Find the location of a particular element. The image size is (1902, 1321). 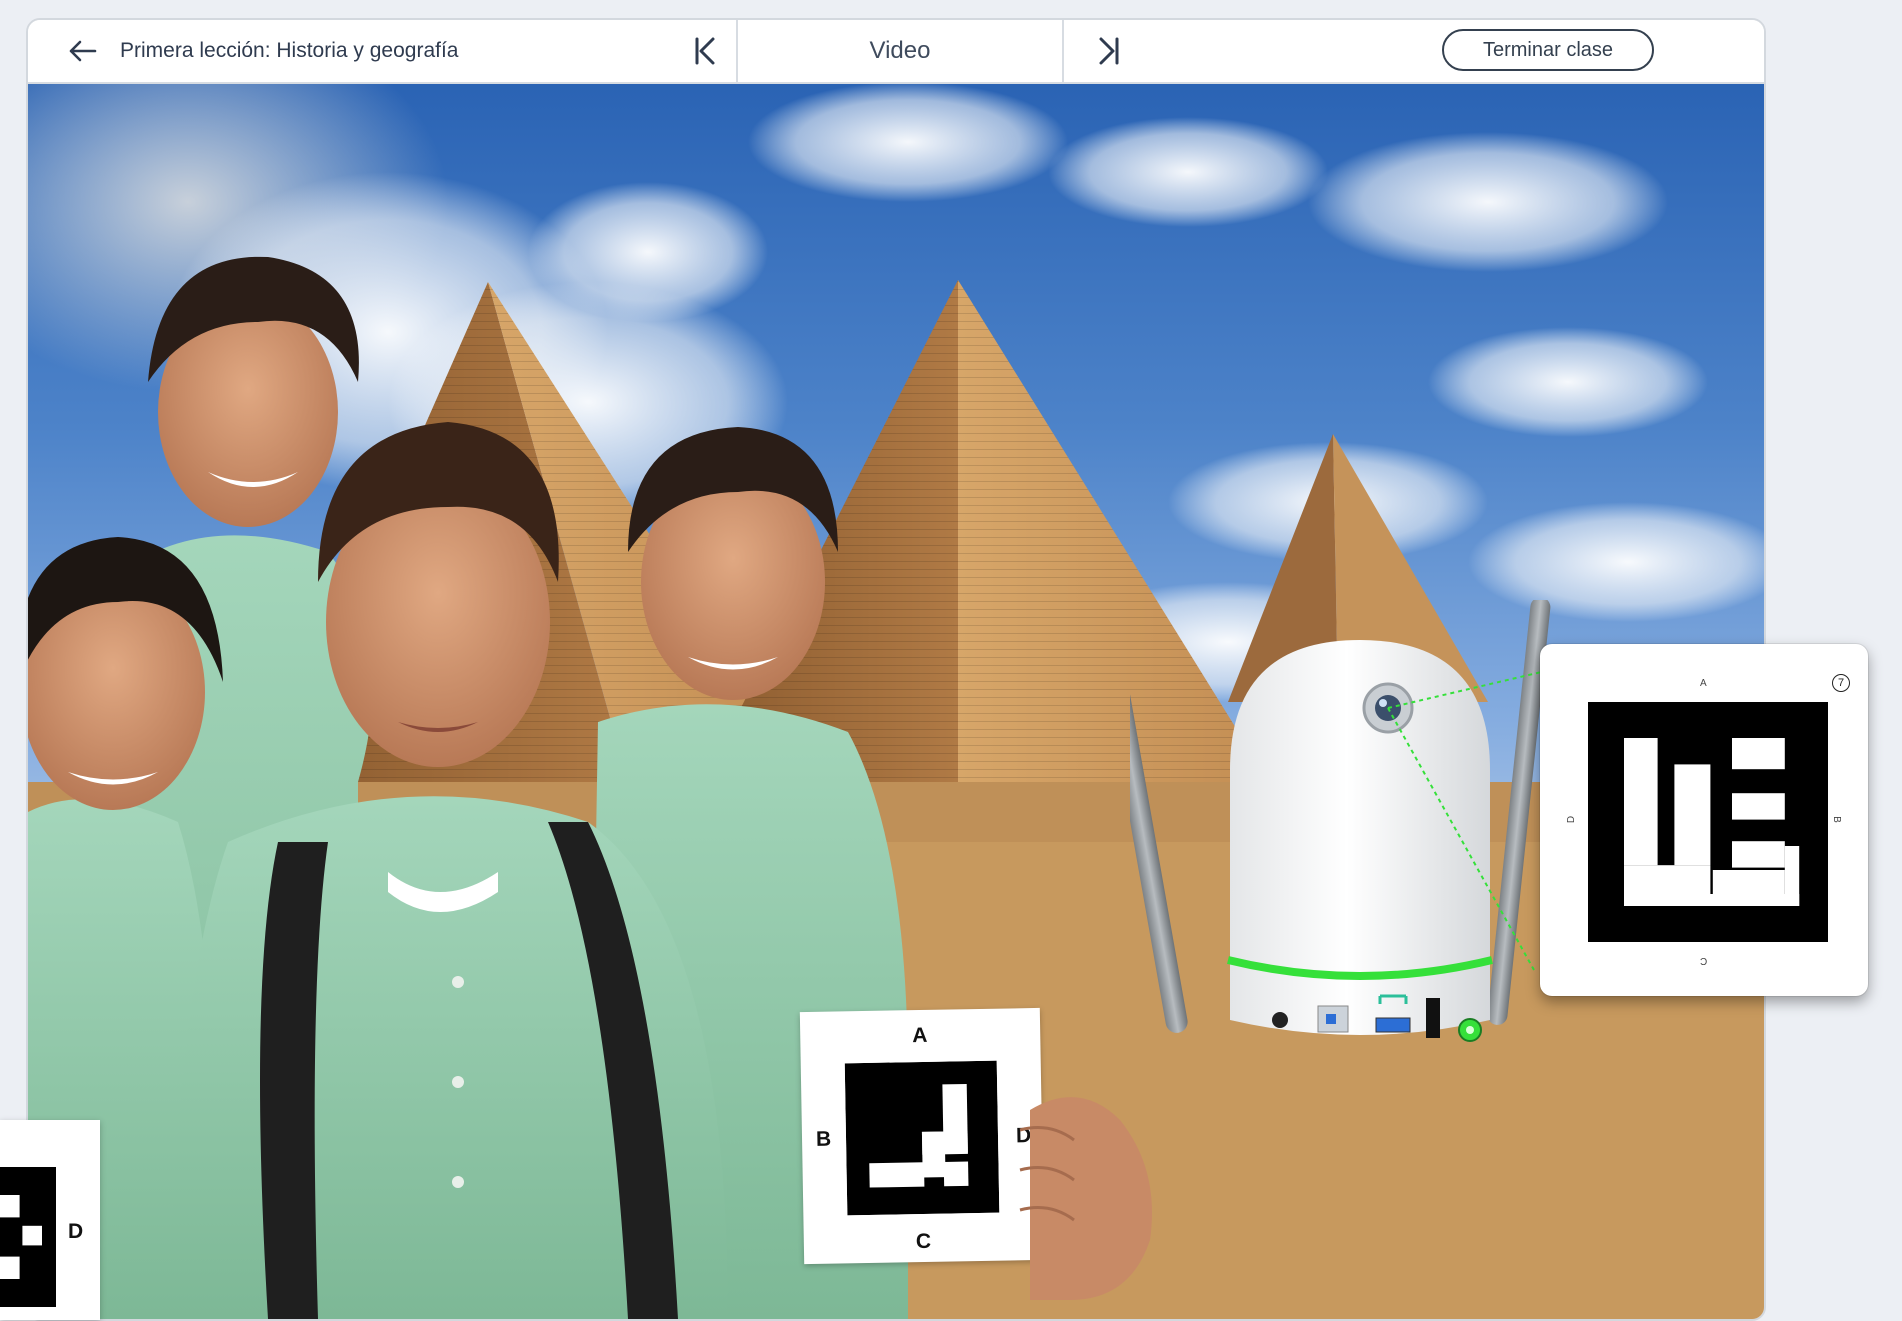

student-card-label-b: B is located at coordinates (823, 1139).